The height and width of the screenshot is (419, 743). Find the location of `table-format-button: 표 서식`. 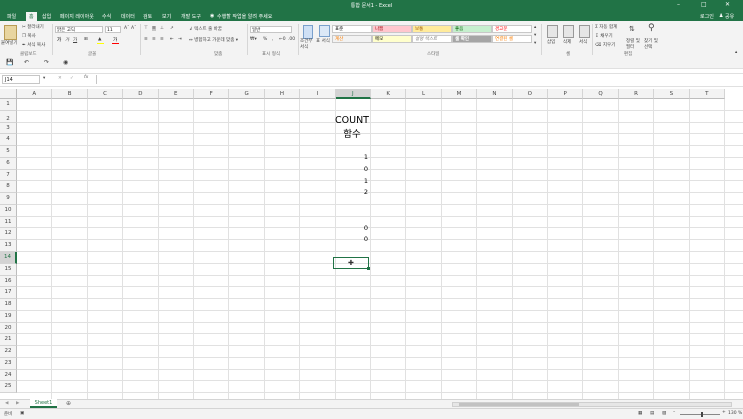

table-format-button: 표 서식 is located at coordinates (323, 42).